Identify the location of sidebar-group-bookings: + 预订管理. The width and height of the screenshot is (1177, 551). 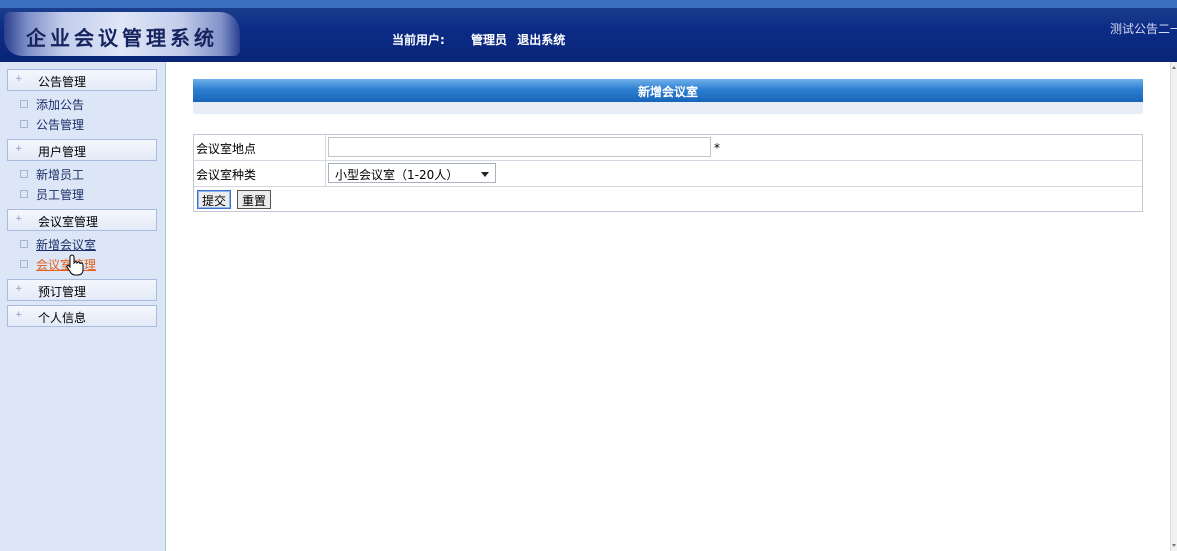
(82, 290).